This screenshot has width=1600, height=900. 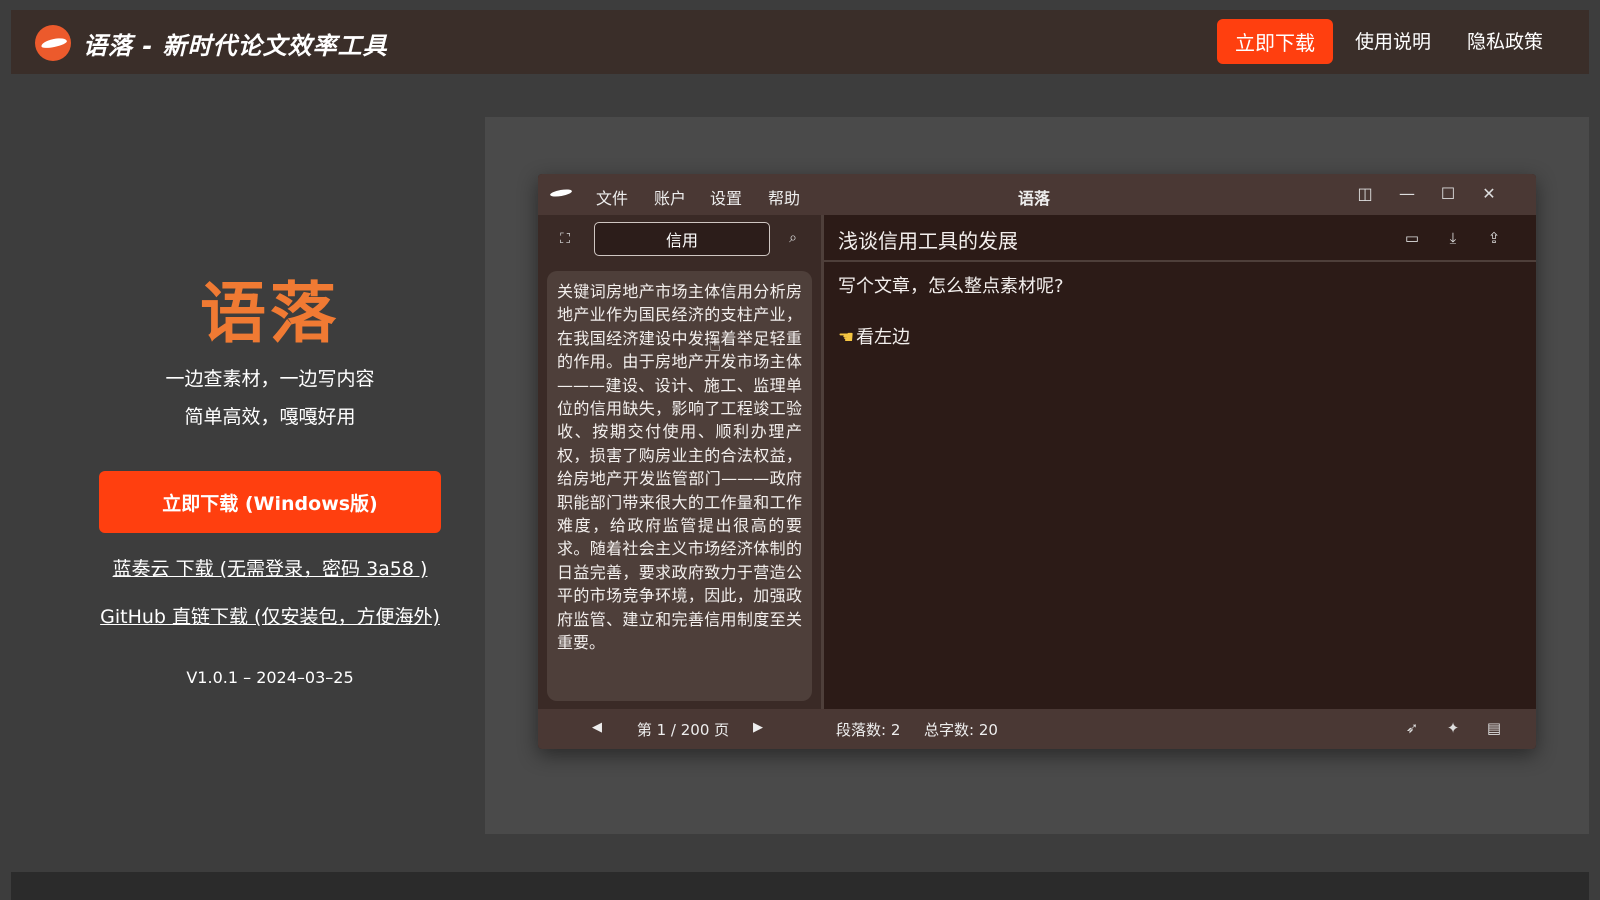 What do you see at coordinates (561, 193) in the screenshot?
I see `app-logo-icon` at bounding box center [561, 193].